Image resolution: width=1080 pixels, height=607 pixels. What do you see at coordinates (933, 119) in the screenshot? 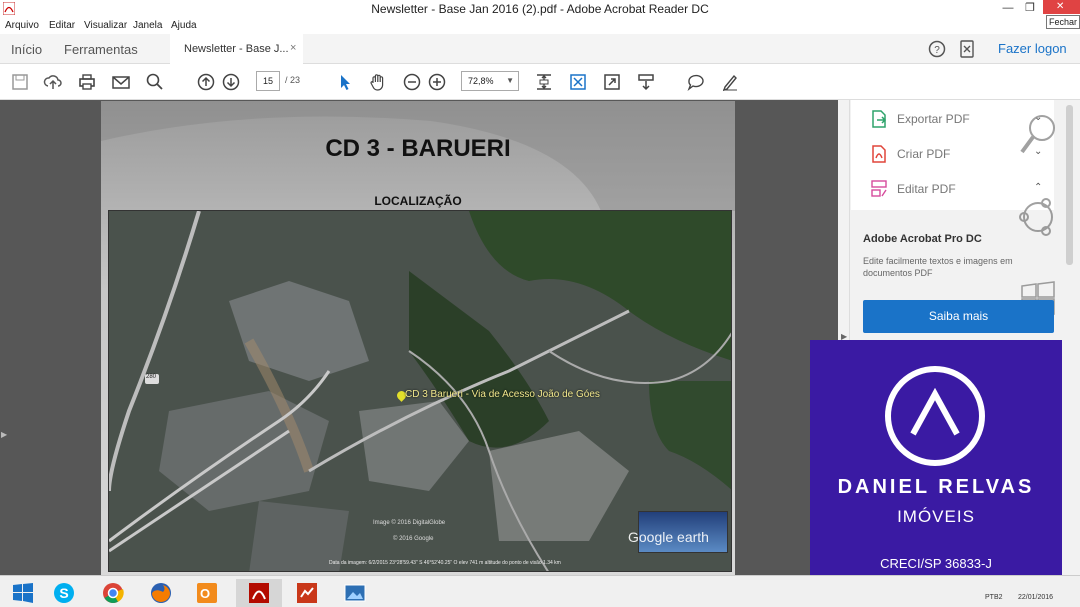
I see `tool-label: Exportar PDF` at bounding box center [933, 119].